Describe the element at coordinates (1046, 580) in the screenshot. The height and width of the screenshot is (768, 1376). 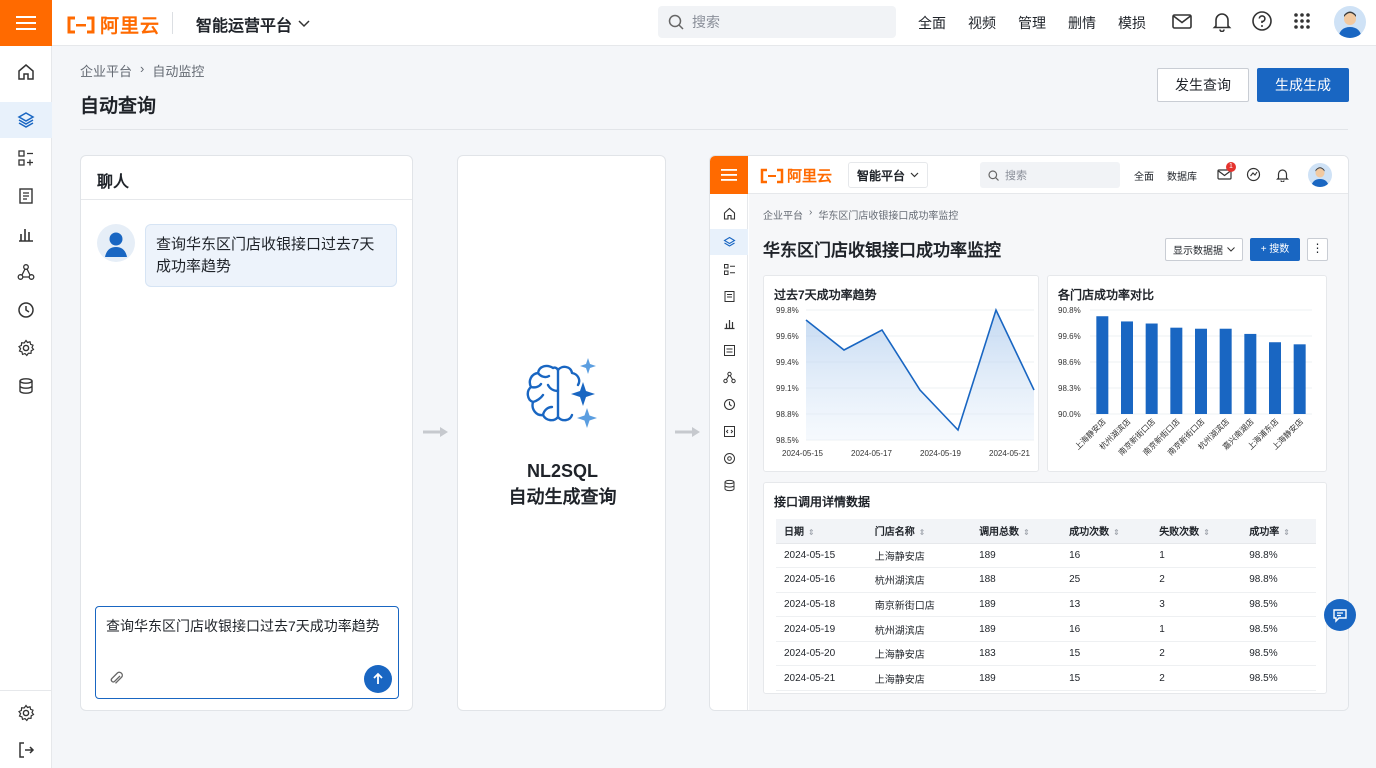
I see `table-row: 2024-05-16 杭州湖滨店 188 25 2 98.8%` at that location.